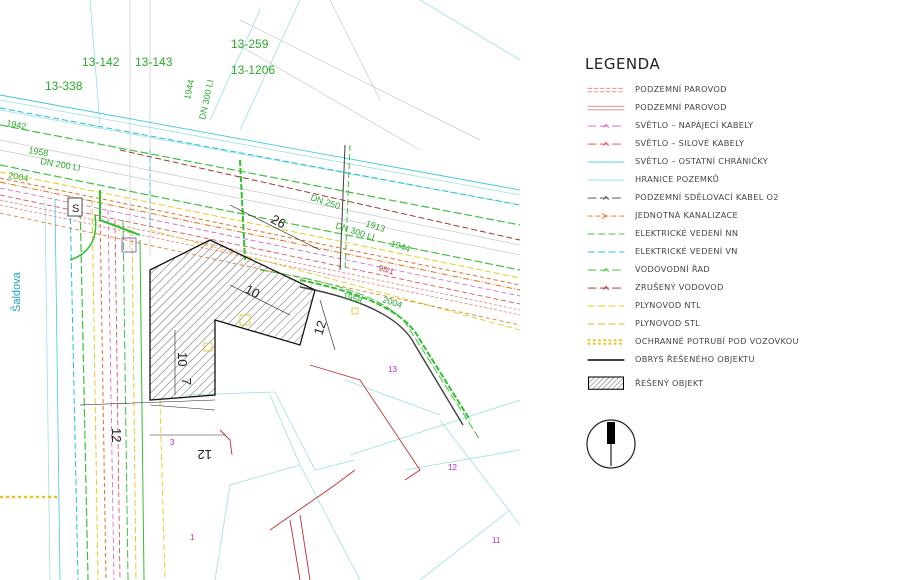  What do you see at coordinates (320, 472) in the screenshot?
I see `neighbour-outlines` at bounding box center [320, 472].